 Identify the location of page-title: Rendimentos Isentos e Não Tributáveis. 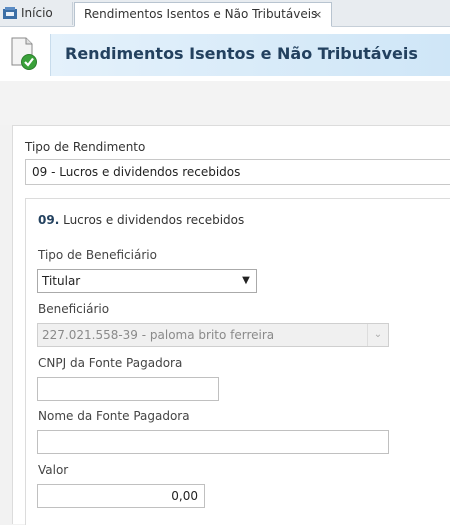
(241, 53).